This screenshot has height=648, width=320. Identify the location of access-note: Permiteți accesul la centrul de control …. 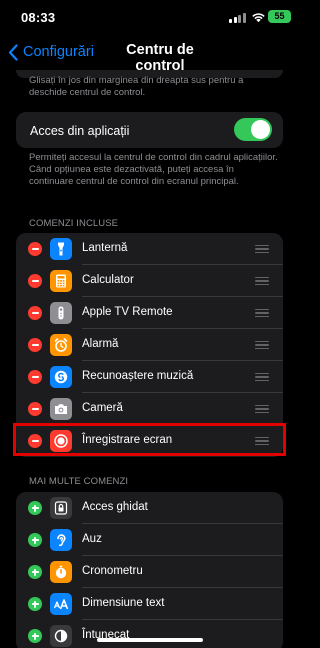
(153, 169).